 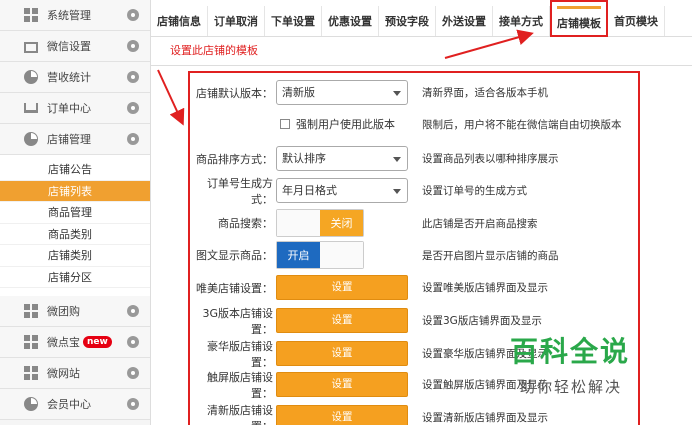 I want to click on submenu-item: 店铺分区, so click(x=75, y=277).